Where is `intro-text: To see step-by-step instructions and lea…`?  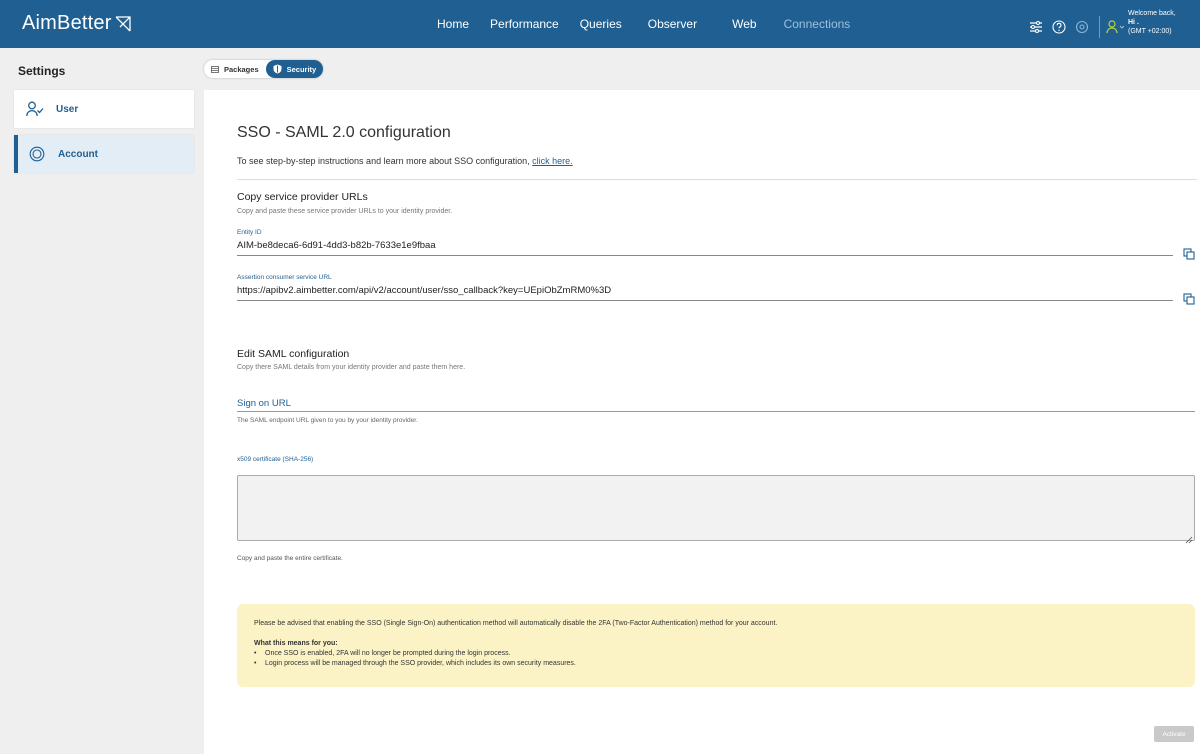 intro-text: To see step-by-step instructions and lea… is located at coordinates (405, 161).